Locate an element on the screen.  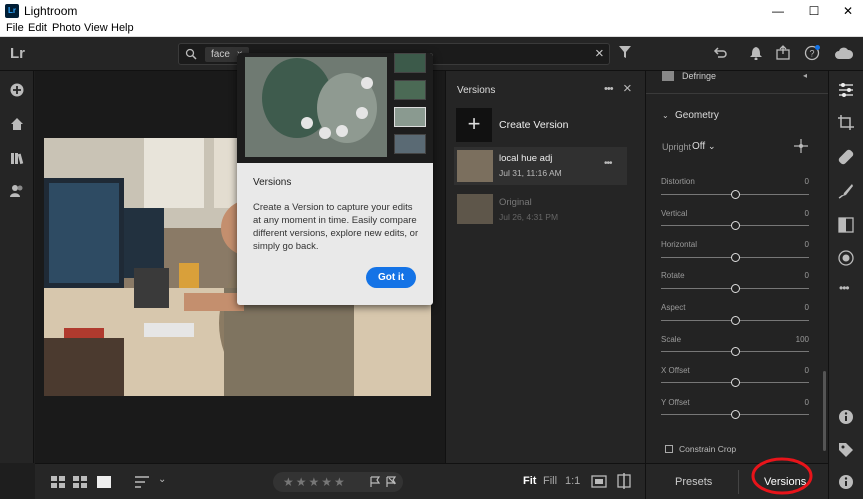
pick-flag-icon is located at coordinates (375, 482).